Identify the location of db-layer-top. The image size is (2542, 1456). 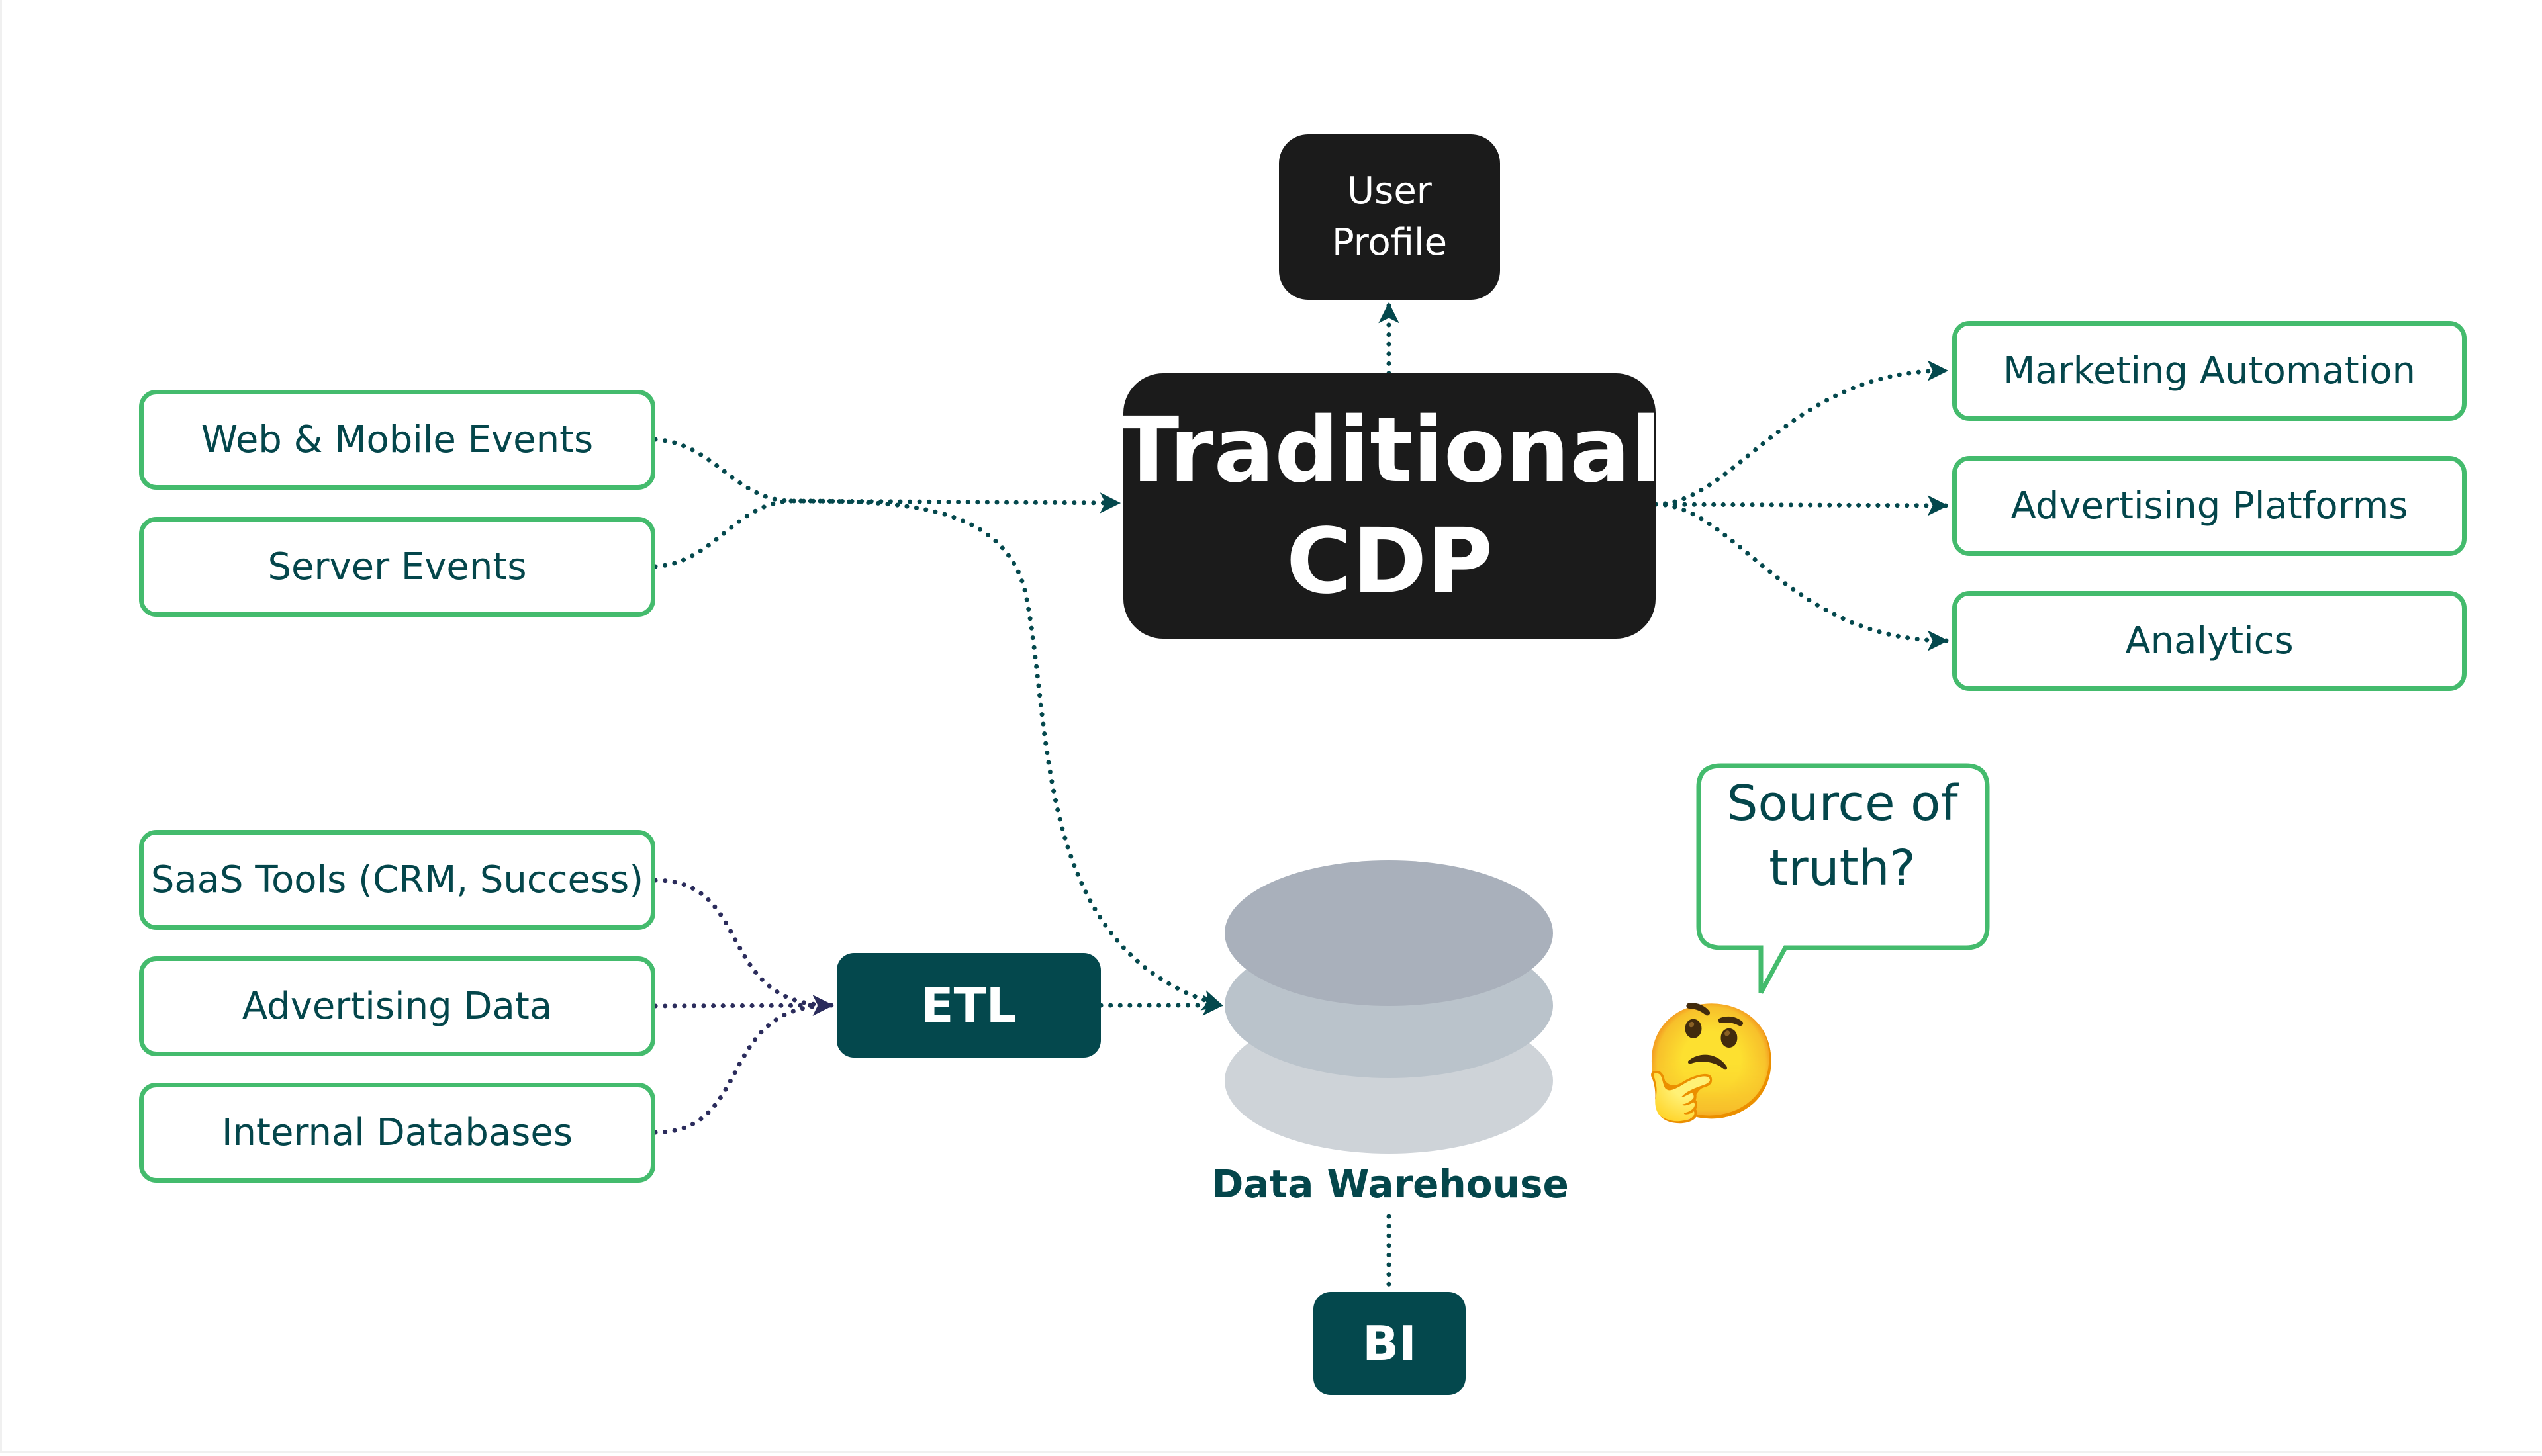
(1389, 933).